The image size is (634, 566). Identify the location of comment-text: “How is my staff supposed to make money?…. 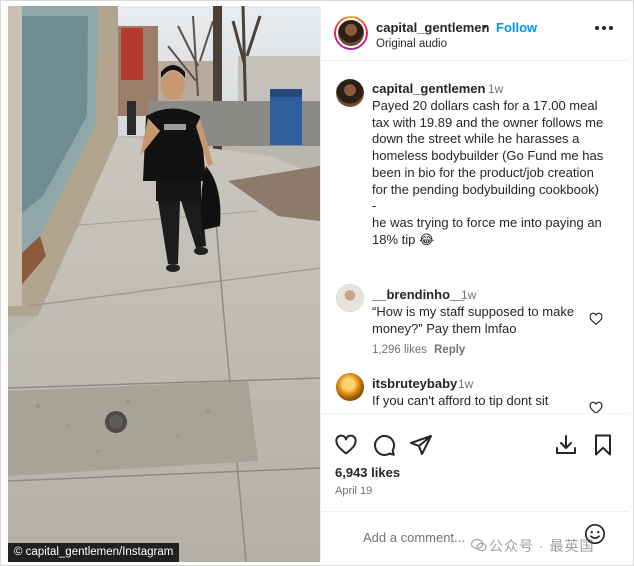
(473, 320).